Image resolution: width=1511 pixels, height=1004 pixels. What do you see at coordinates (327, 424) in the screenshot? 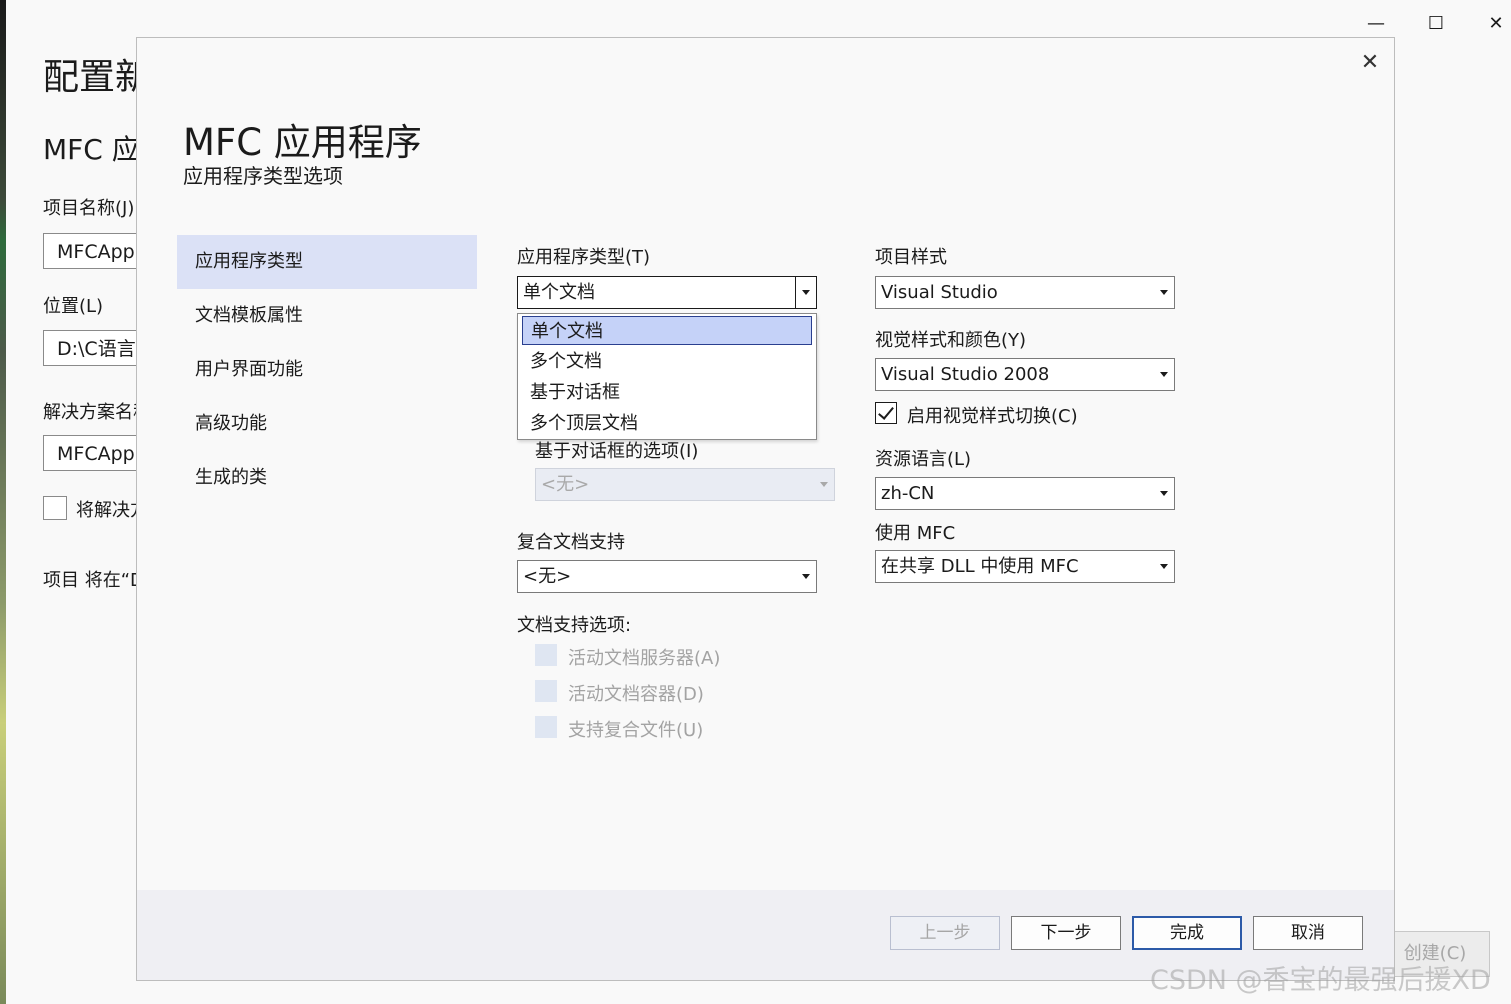
I see `nav-item-advanced: 高级功能` at bounding box center [327, 424].